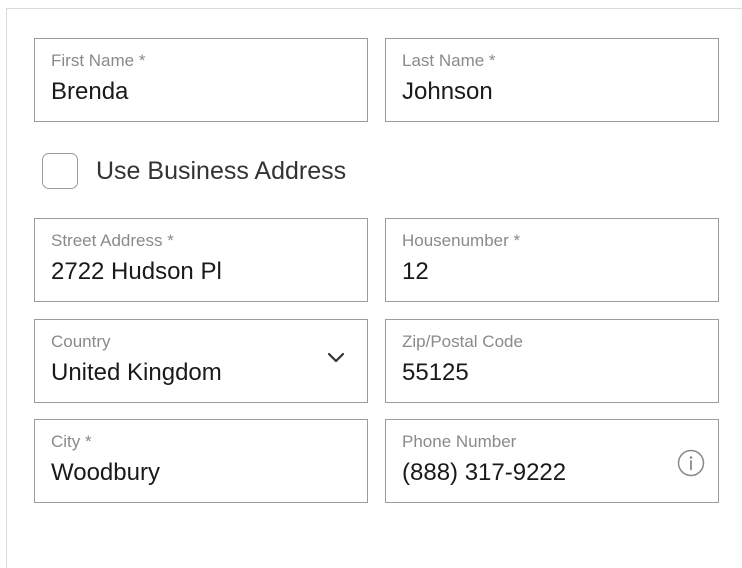 Image resolution: width=742 pixels, height=568 pixels. I want to click on housenumber-label: Housenumber *, so click(461, 240).